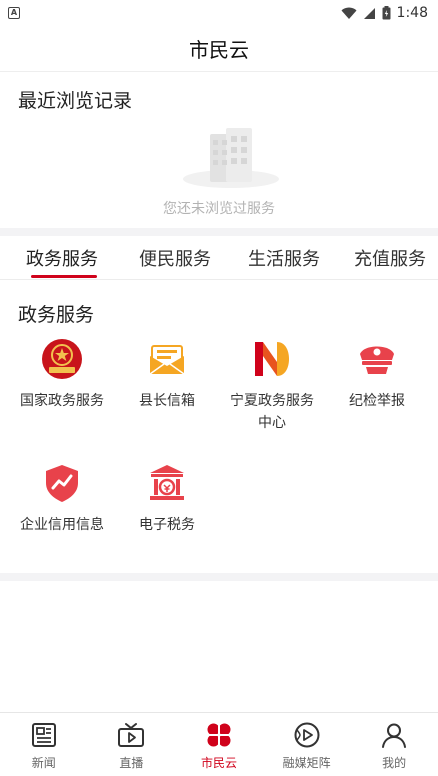  Describe the element at coordinates (218, 763) in the screenshot. I see `nav-label: 市民云` at that location.